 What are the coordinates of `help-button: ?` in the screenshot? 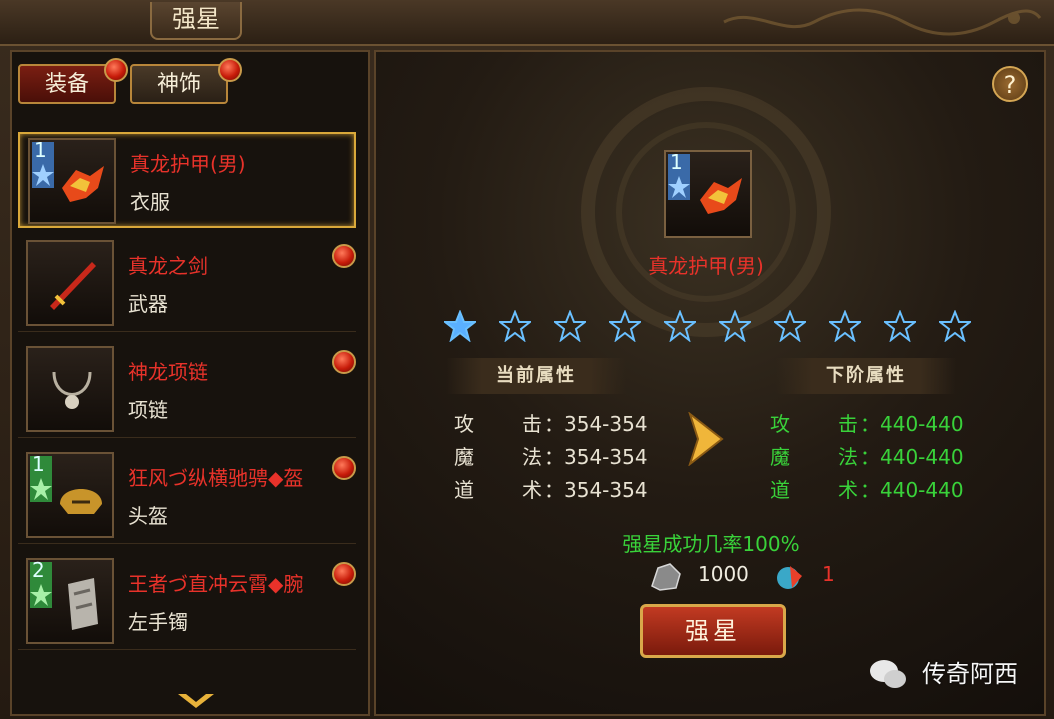 It's located at (1010, 84).